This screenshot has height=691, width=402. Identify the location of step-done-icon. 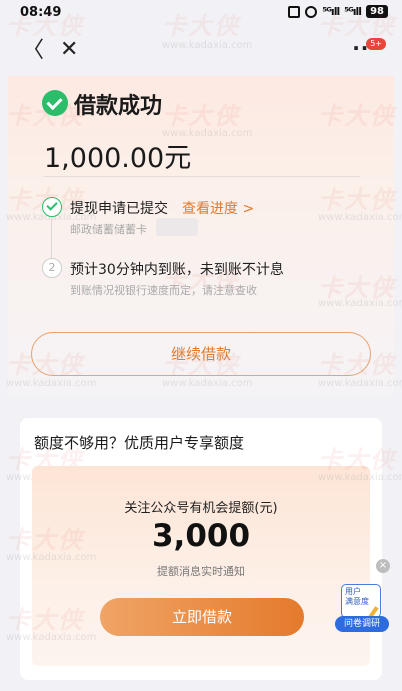
(52, 207).